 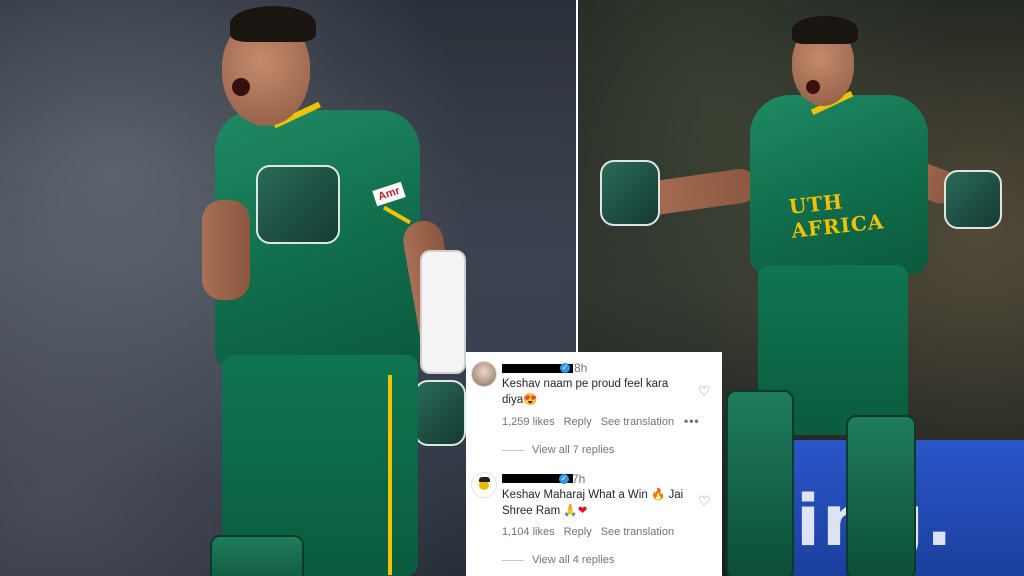 What do you see at coordinates (257, 555) in the screenshot?
I see `leg-pad` at bounding box center [257, 555].